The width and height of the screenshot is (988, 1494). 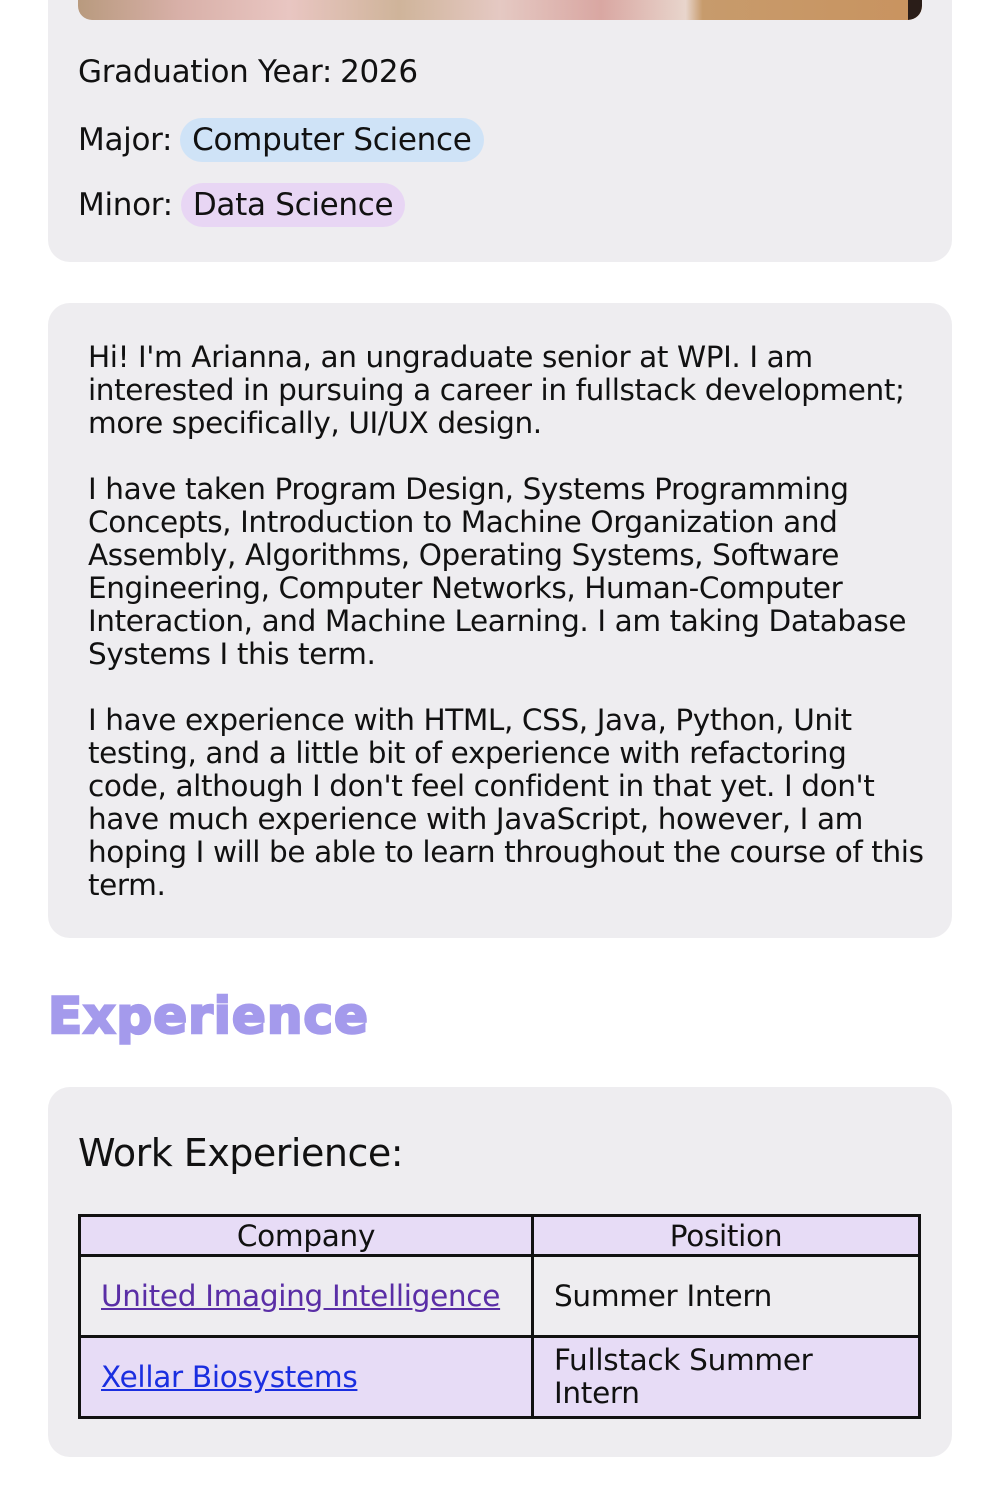 I want to click on company-cell: Xellar Biosystems, so click(x=306, y=1377).